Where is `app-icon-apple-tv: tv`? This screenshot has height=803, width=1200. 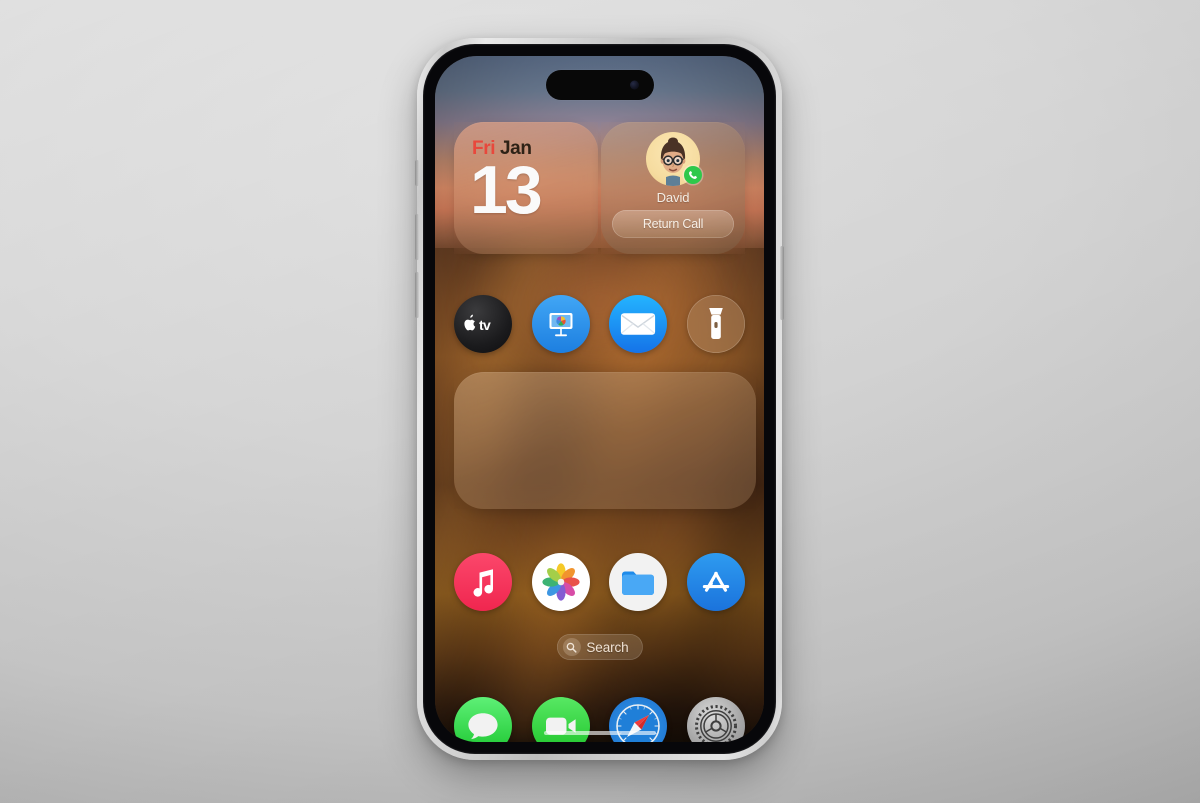 app-icon-apple-tv: tv is located at coordinates (483, 324).